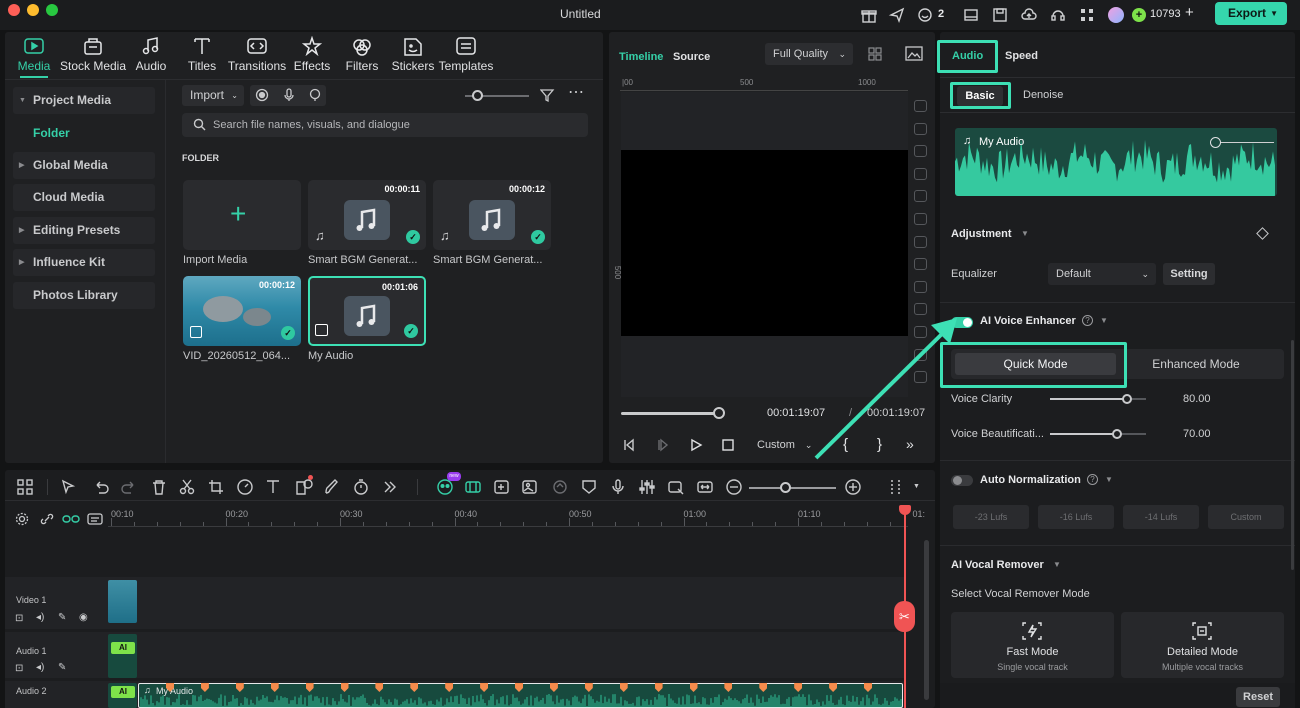 Image resolution: width=1300 pixels, height=708 pixels. What do you see at coordinates (676, 487) in the screenshot?
I see `audio-duck-icon` at bounding box center [676, 487].